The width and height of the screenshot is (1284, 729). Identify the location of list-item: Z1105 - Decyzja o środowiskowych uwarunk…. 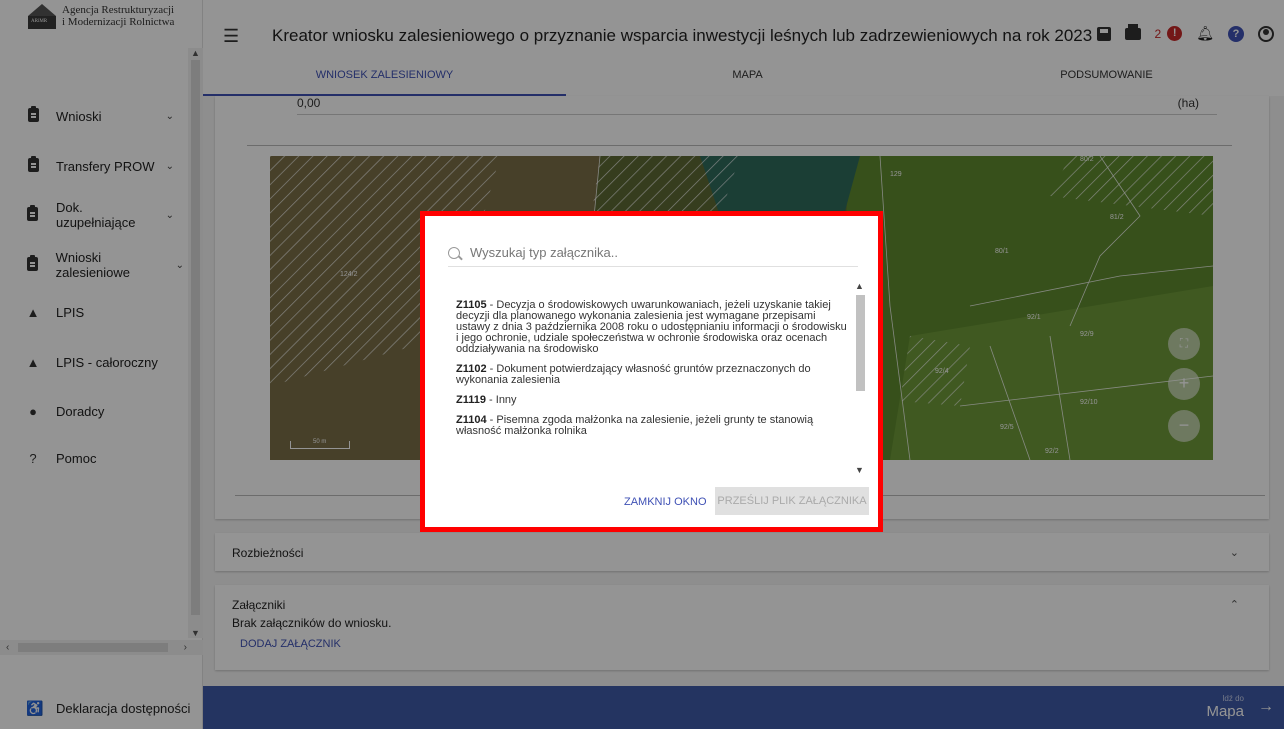
(652, 327).